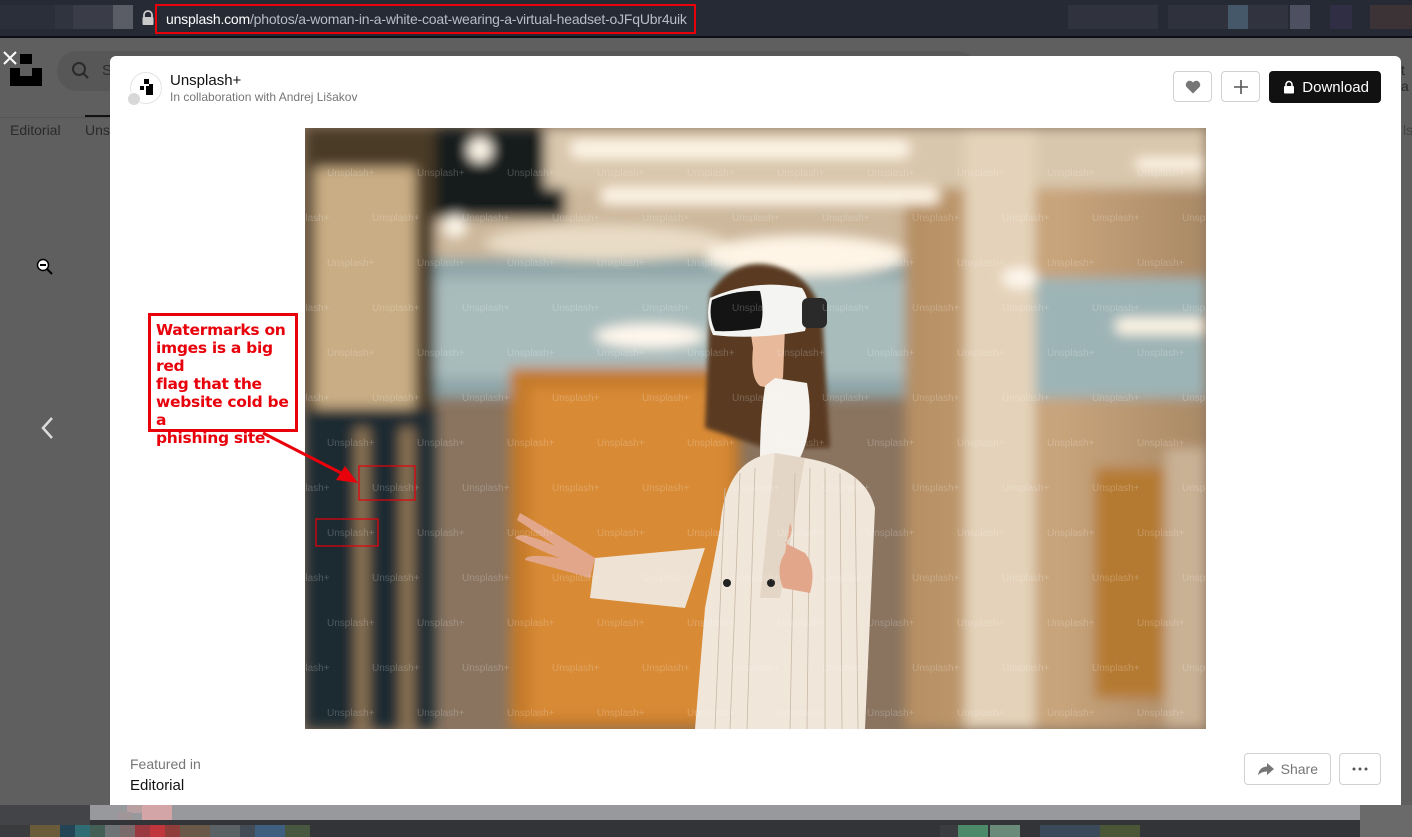 This screenshot has width=1412, height=837. Describe the element at coordinates (165, 786) in the screenshot. I see `featured-collection-link: Editorial` at that location.